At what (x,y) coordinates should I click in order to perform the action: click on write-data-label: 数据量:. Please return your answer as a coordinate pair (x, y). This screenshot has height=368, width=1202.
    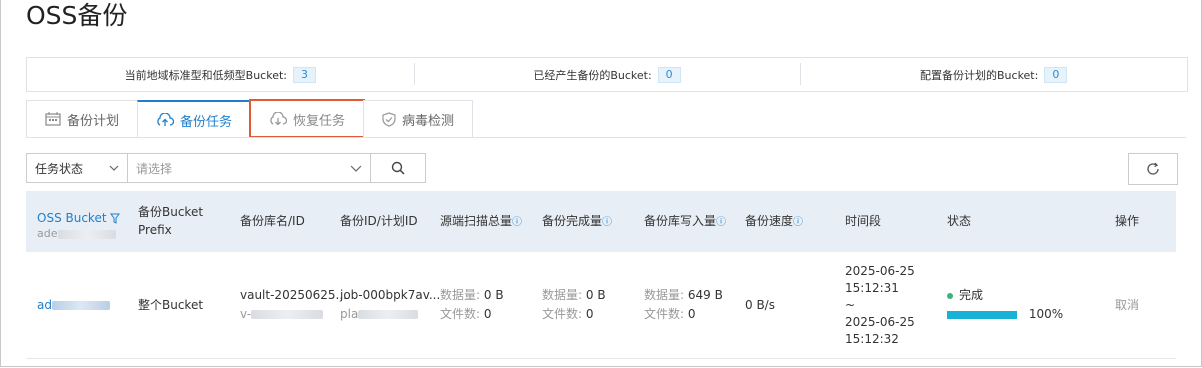
    Looking at the image, I should click on (664, 295).